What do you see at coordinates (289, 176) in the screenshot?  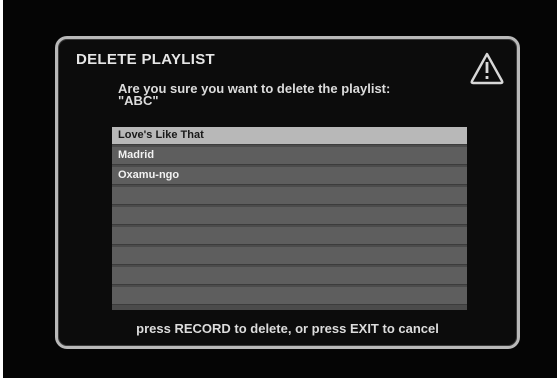 I see `list-item: Oxamu-ngo` at bounding box center [289, 176].